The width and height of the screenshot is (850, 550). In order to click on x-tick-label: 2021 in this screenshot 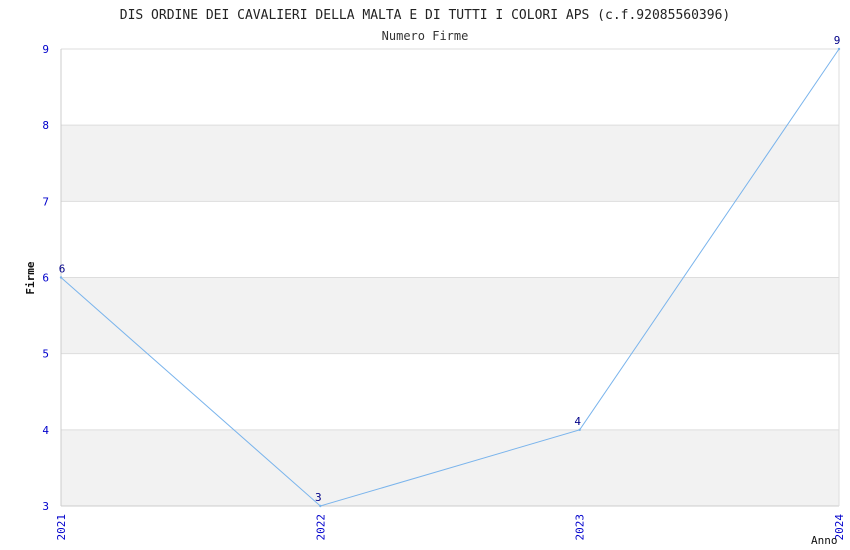, I will do `click(61, 527)`.